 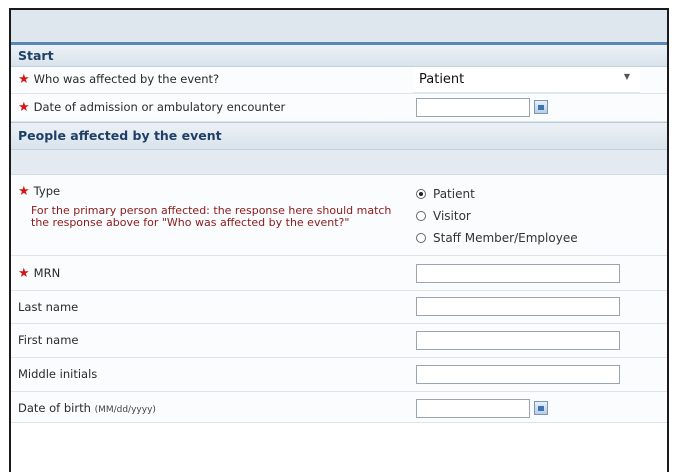 I want to click on type-radio-staff: Staff Member/Employee, so click(x=497, y=238).